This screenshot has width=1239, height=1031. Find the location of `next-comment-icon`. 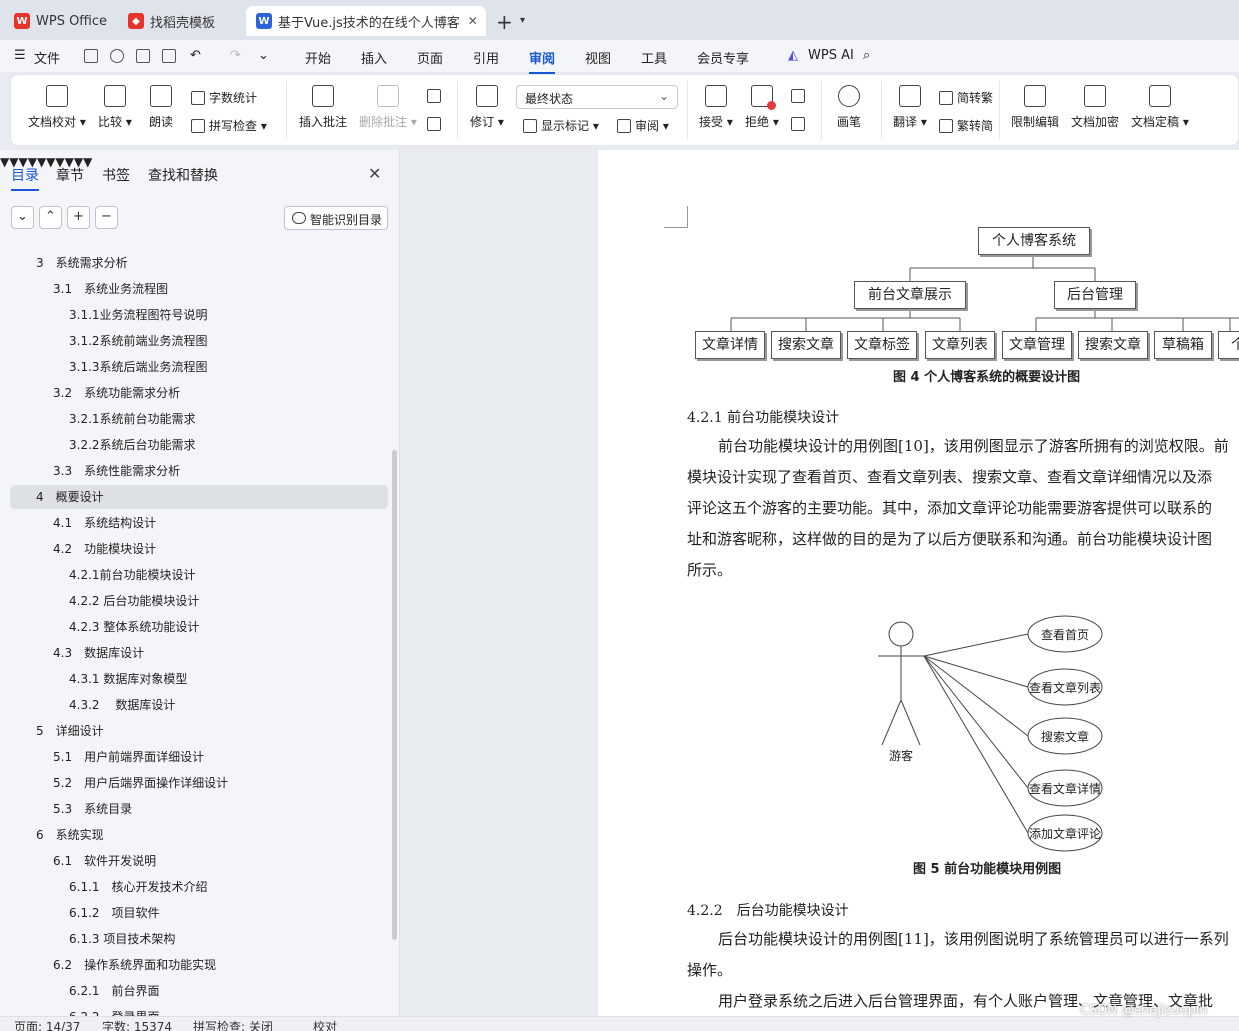

next-comment-icon is located at coordinates (436, 124).